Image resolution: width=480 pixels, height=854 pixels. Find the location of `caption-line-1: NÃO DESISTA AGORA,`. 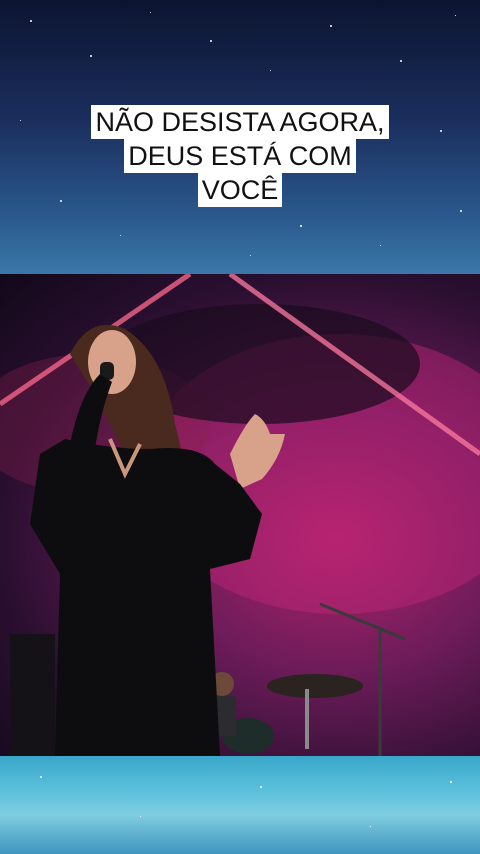

caption-line-1: NÃO DESISTA AGORA, is located at coordinates (240, 122).